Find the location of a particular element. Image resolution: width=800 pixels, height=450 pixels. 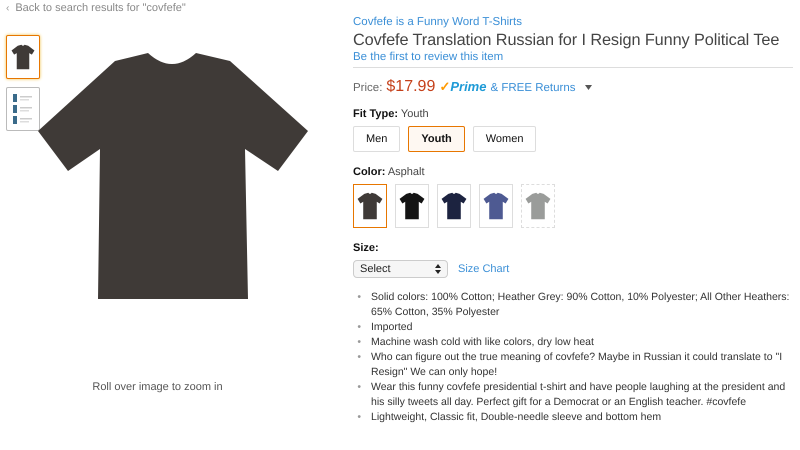

color-swatch is located at coordinates (370, 206).